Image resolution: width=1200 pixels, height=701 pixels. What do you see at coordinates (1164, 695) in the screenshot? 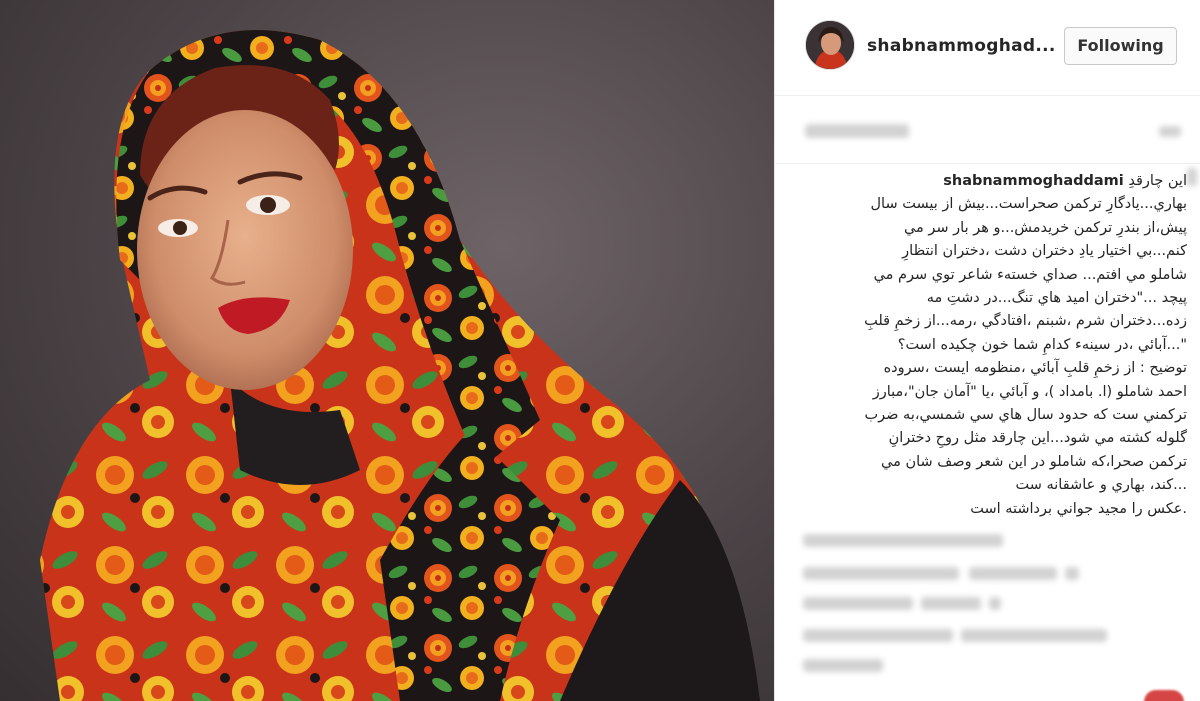
I see `red-badge-icon` at bounding box center [1164, 695].